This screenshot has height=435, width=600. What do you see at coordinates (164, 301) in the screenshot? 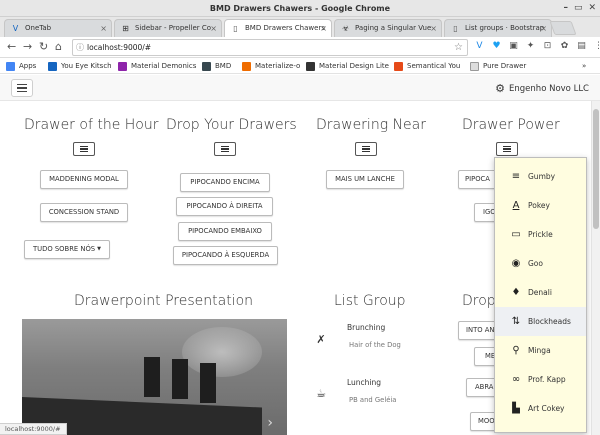
I see `section-title-presentation: Drawerpoint Presentation` at bounding box center [164, 301].